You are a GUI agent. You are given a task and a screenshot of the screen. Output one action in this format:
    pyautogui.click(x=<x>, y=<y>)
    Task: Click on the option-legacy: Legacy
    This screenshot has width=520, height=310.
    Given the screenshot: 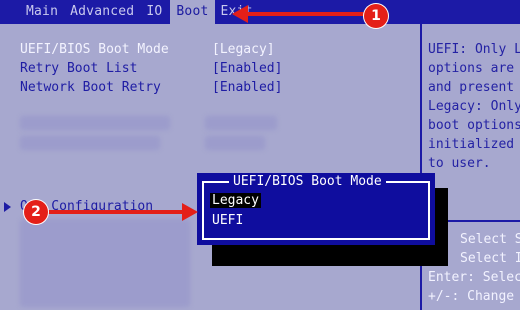 What is the action you would take?
    pyautogui.click(x=235, y=200)
    